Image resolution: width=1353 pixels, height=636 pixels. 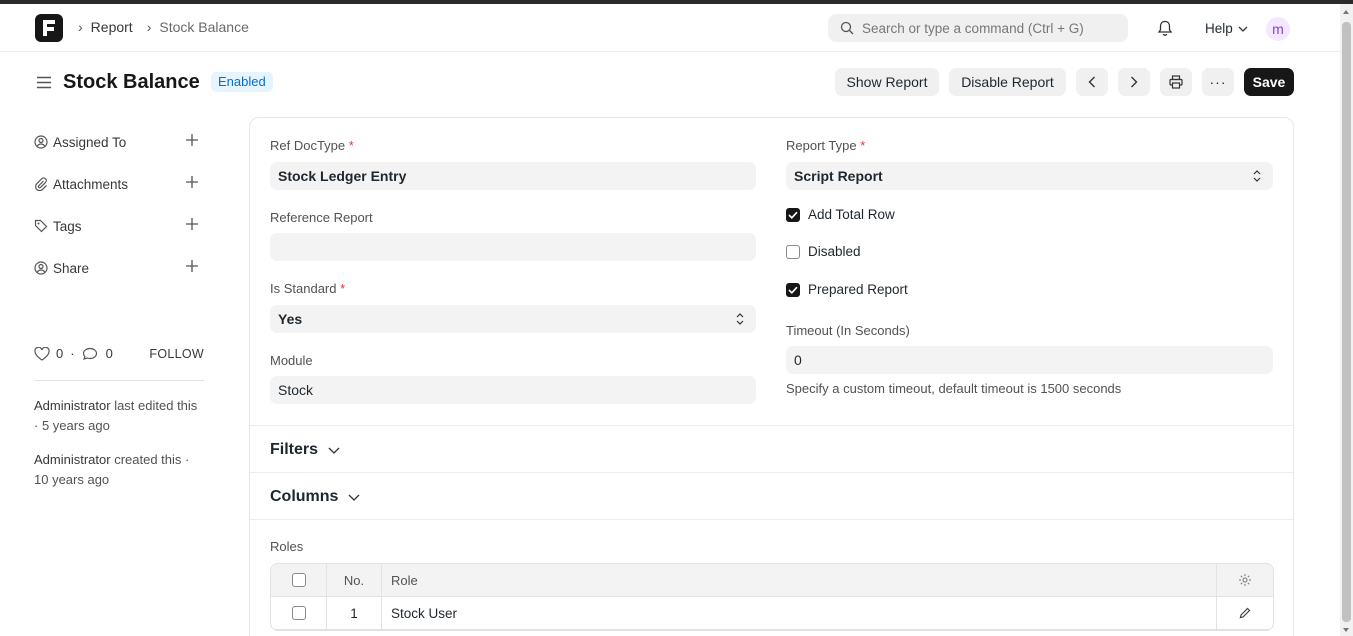 I want to click on search-bar, so click(x=978, y=28).